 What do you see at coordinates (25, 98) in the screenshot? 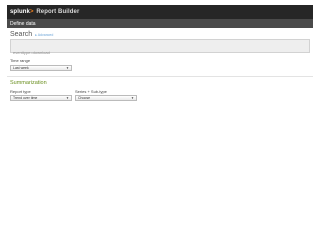
I see `report-type-value: Trend over time` at bounding box center [25, 98].